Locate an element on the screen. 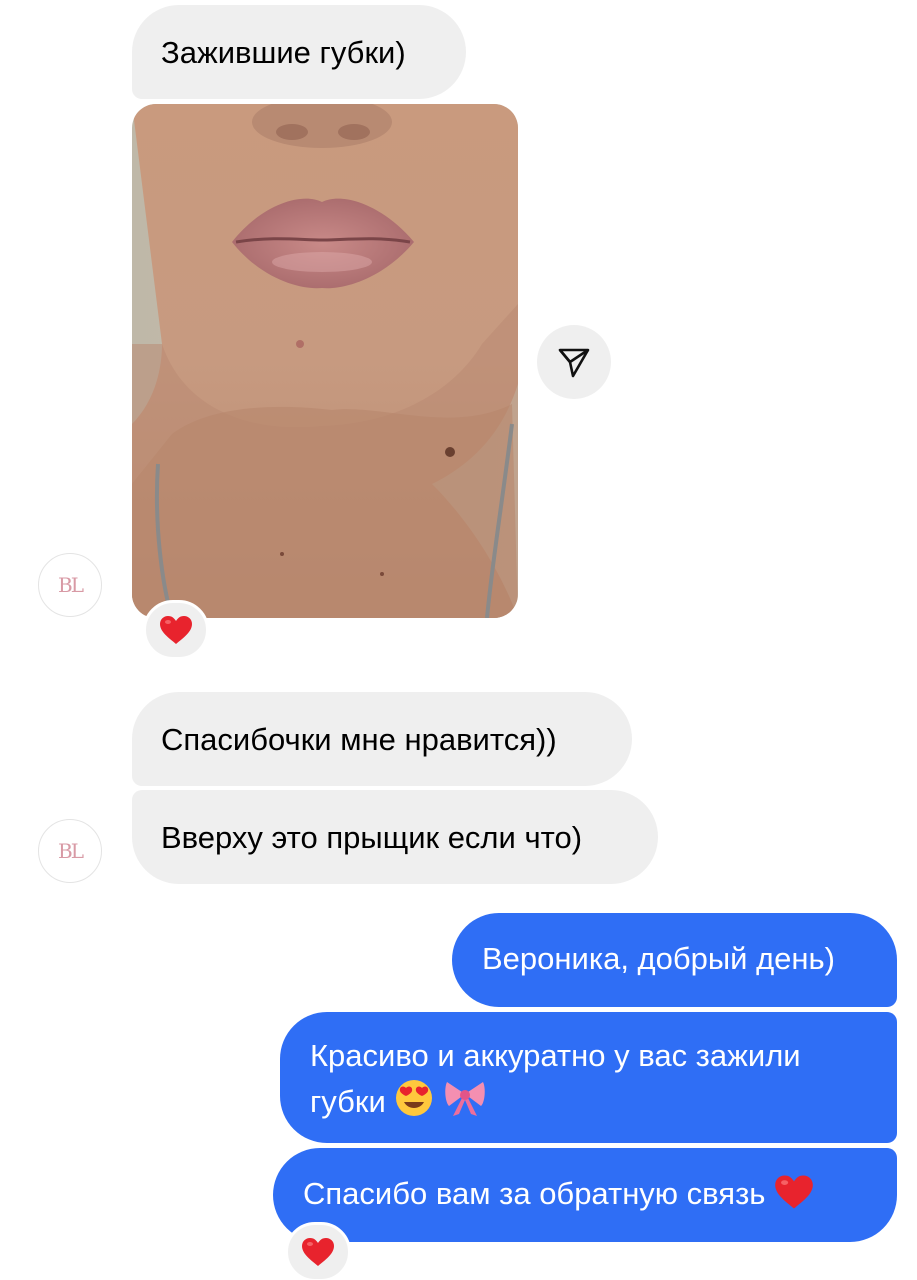 The width and height of the screenshot is (917, 1280). outgoing-message: Вероника, добрый день) is located at coordinates (674, 960).